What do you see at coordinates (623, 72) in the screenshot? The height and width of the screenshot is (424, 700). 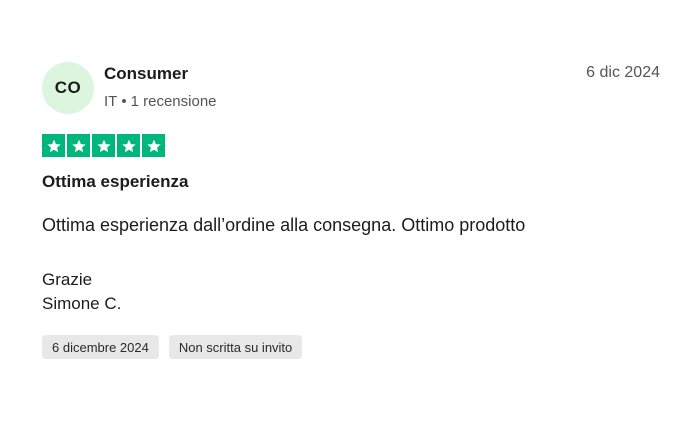 I see `review-date: 6 dic 2024` at bounding box center [623, 72].